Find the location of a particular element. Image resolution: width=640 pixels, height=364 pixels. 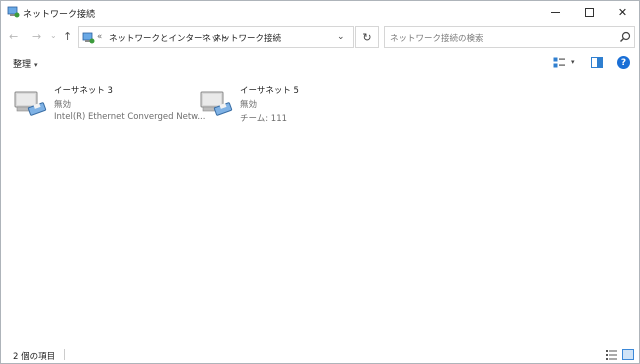

breadcrumb-network-connections: ネットワーク接続 is located at coordinates (247, 38).